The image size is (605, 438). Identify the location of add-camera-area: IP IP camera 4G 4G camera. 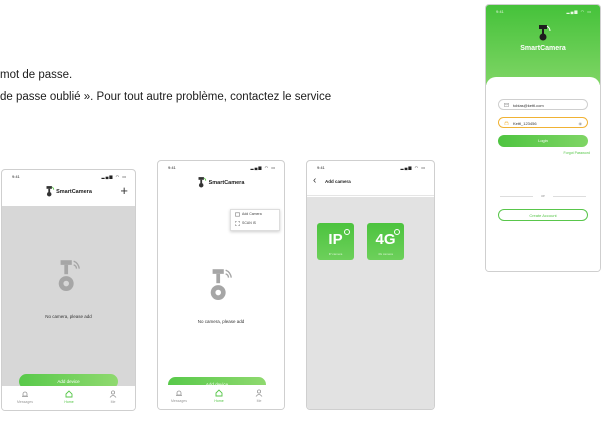
(370, 303).